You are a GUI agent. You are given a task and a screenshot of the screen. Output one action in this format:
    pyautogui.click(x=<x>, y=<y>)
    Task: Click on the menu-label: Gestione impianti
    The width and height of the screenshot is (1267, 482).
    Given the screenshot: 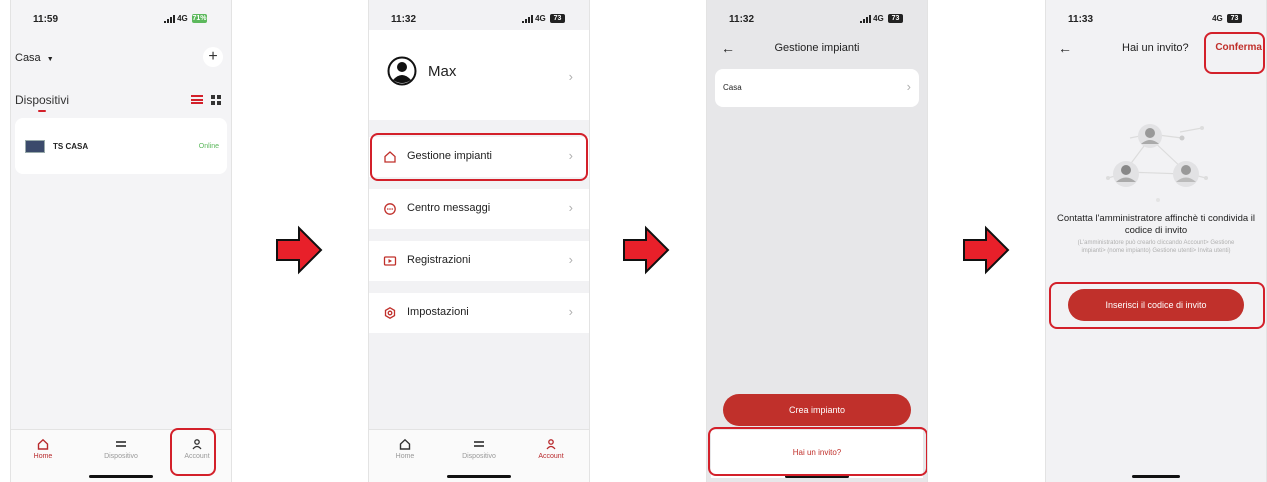 What is the action you would take?
    pyautogui.click(x=449, y=156)
    